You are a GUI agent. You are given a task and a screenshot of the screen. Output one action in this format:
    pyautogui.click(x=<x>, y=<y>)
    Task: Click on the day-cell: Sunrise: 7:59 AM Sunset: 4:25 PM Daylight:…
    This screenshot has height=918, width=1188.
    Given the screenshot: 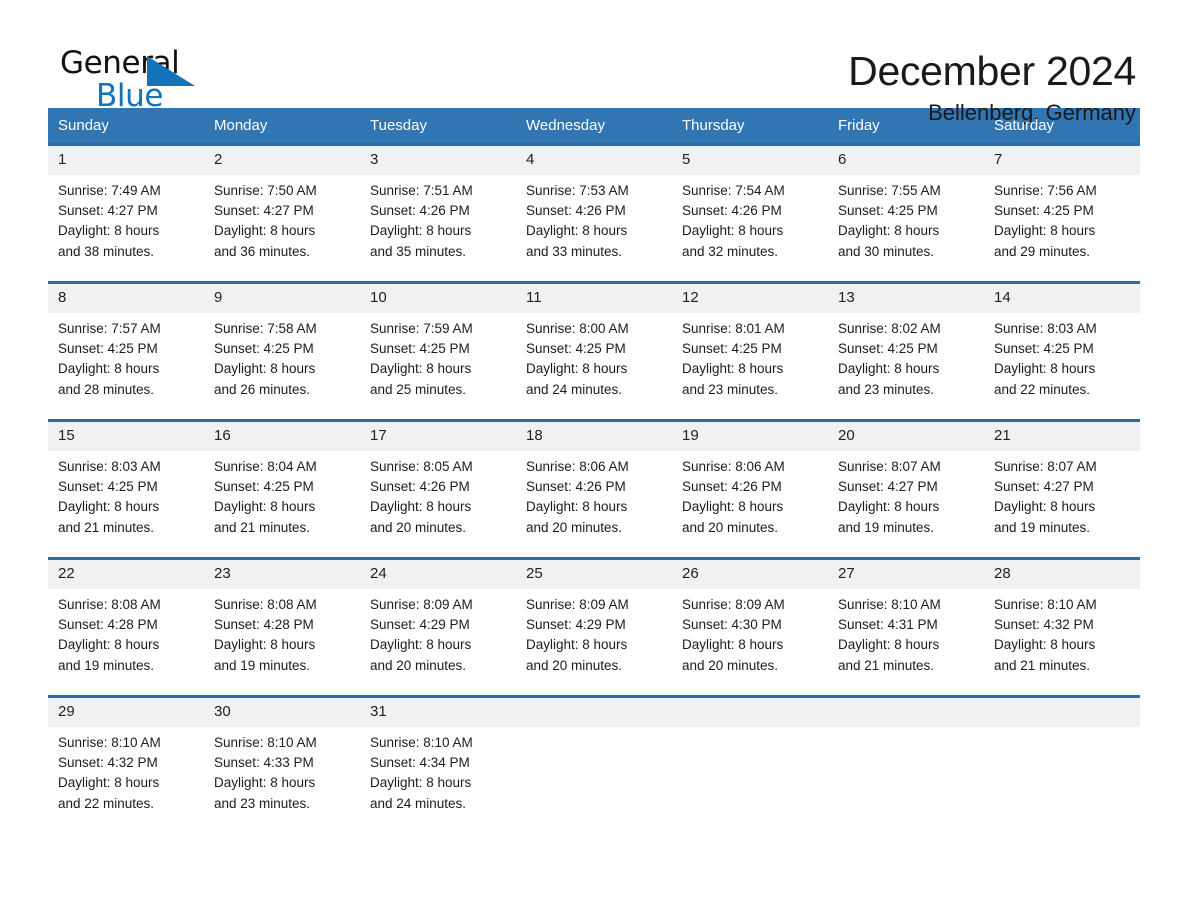 What is the action you would take?
    pyautogui.click(x=438, y=367)
    